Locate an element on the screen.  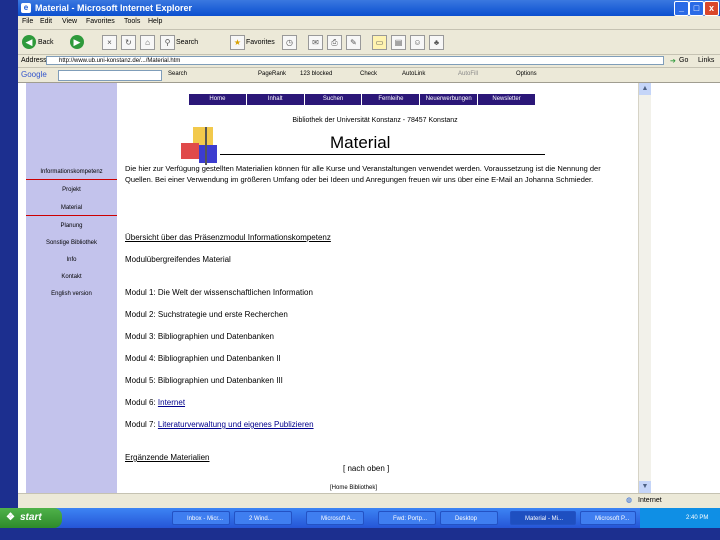
nav-fernleihe: Fernleihe is located at coordinates (391, 99).